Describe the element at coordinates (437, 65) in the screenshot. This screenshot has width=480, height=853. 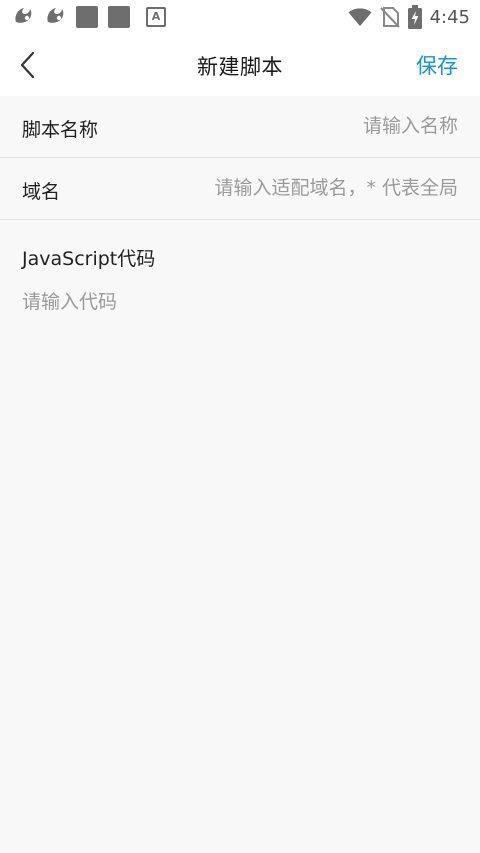
I see `save-button: 保存` at that location.